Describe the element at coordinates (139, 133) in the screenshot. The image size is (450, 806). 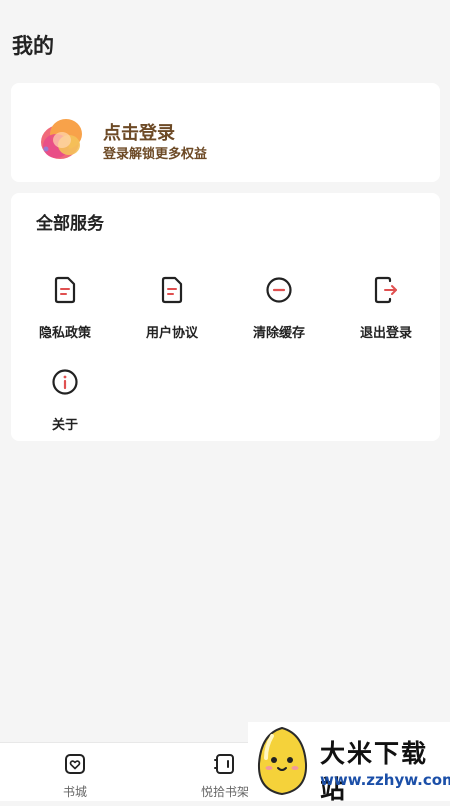
I see `login-title: 点击登录` at that location.